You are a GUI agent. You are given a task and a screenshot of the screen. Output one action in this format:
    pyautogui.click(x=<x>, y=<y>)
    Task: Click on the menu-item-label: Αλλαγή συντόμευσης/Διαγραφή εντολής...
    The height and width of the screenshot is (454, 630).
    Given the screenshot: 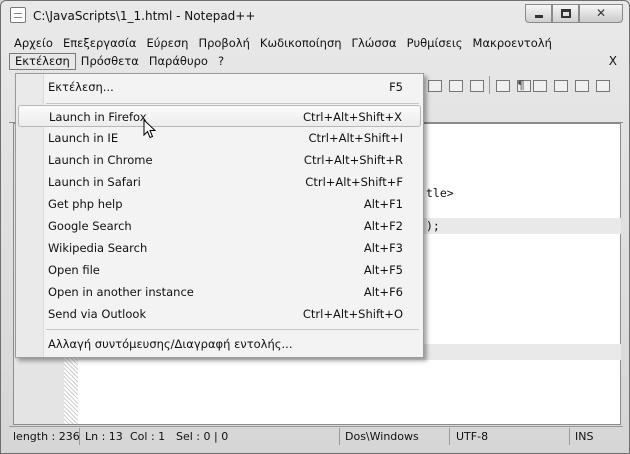 What is the action you would take?
    pyautogui.click(x=170, y=344)
    